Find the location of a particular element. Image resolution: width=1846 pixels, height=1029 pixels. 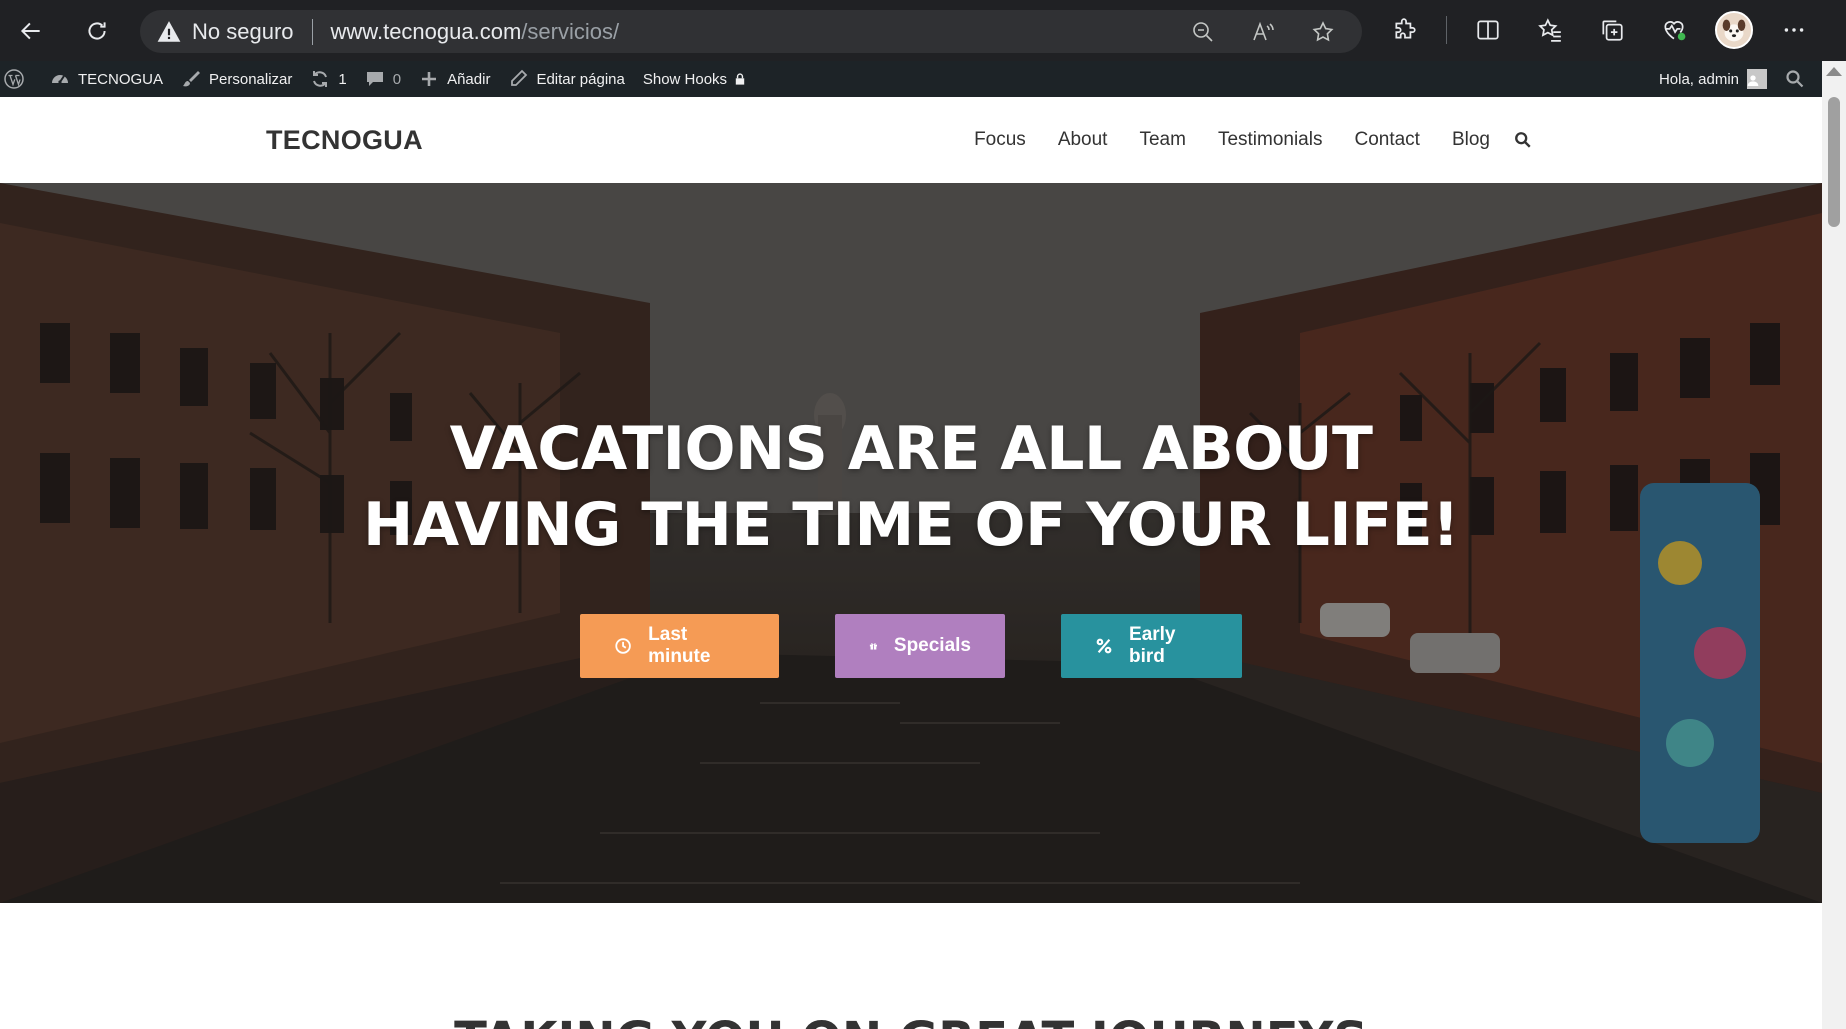

browser-toolbar: No seguro www.tecnogua.com/servicios/ is located at coordinates (923, 30).